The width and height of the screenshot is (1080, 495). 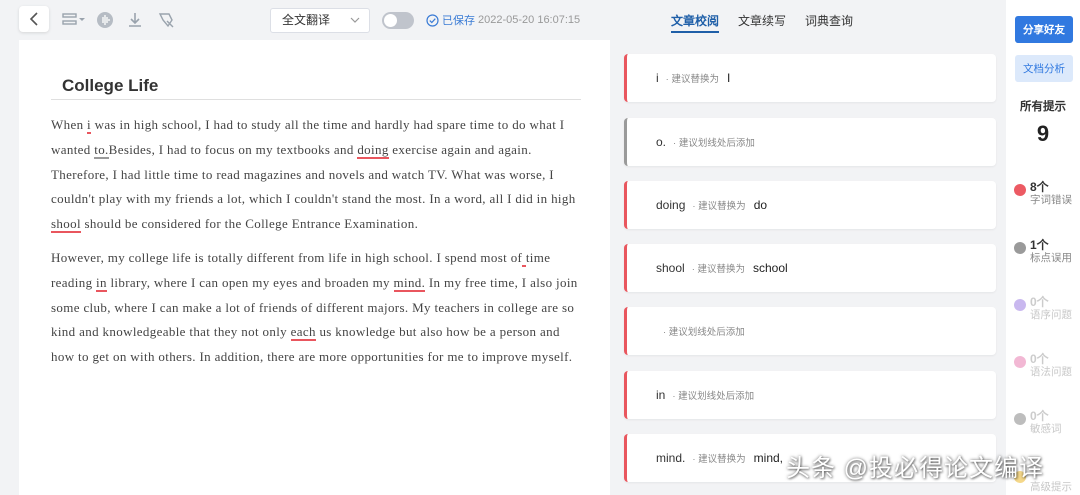 I want to click on toolbar: 全文翻译 已保存 2022-05-20 16:07:15, so click(x=305, y=20).